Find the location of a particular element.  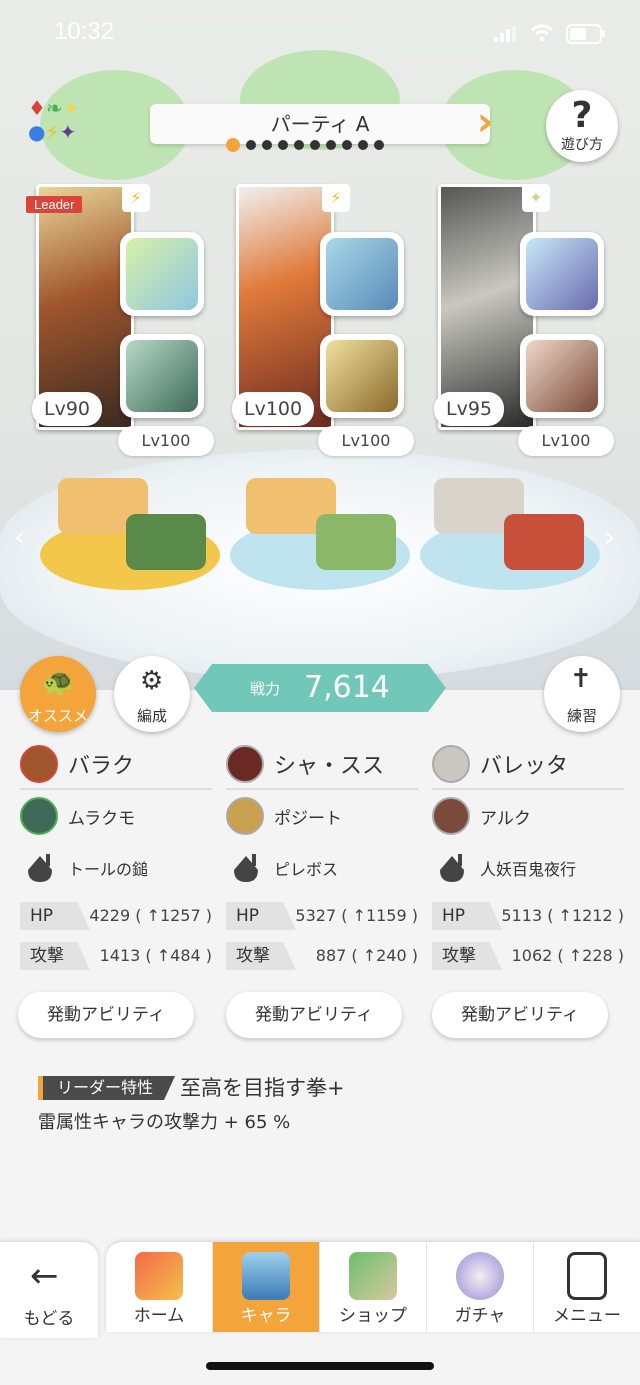

sub-member-3-pedestal is located at coordinates (544, 542).